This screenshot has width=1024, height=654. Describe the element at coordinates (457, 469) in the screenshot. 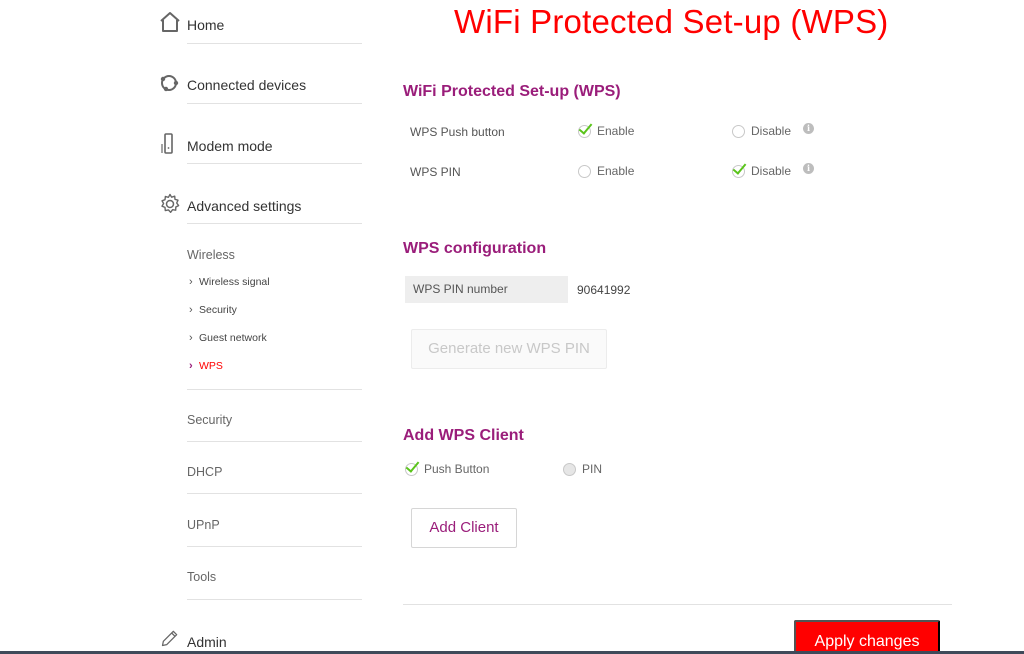

I see `option-label: Push Button` at that location.